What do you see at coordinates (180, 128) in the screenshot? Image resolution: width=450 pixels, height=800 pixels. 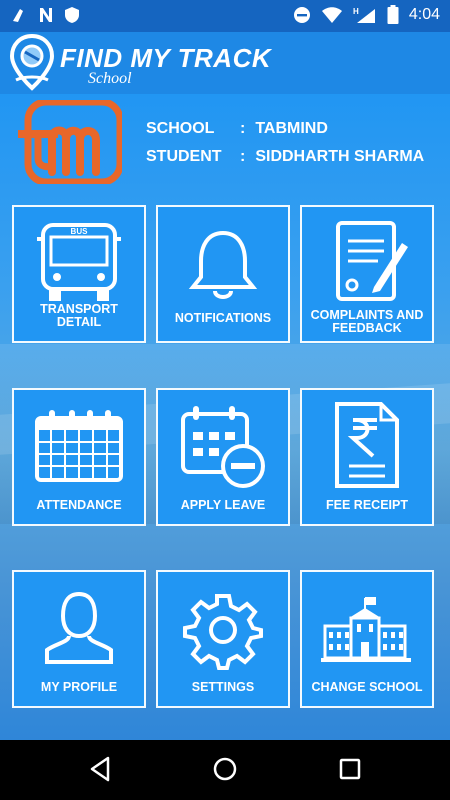 I see `school-label: SCHOOL` at bounding box center [180, 128].